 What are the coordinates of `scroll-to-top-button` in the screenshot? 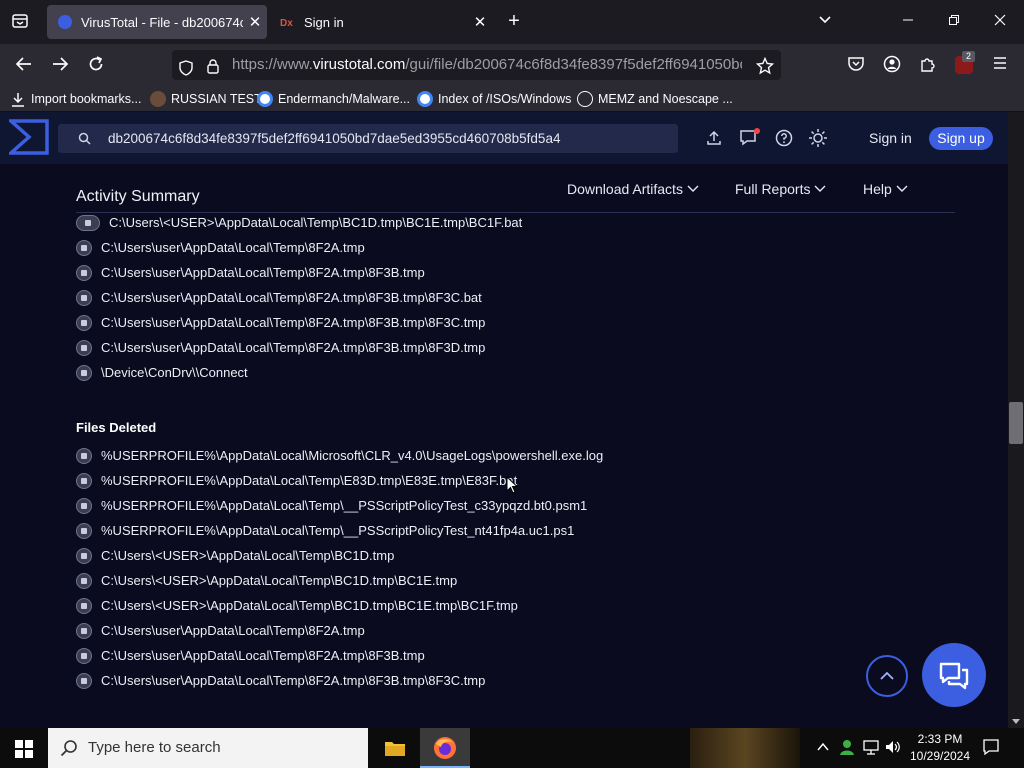 It's located at (887, 676).